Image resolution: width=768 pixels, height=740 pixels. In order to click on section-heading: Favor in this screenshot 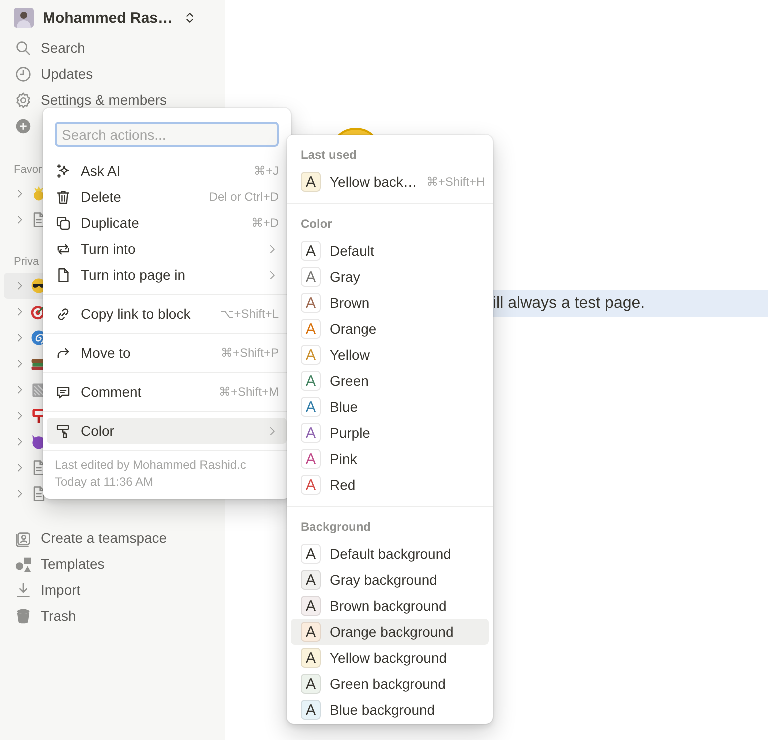, I will do `click(27, 170)`.